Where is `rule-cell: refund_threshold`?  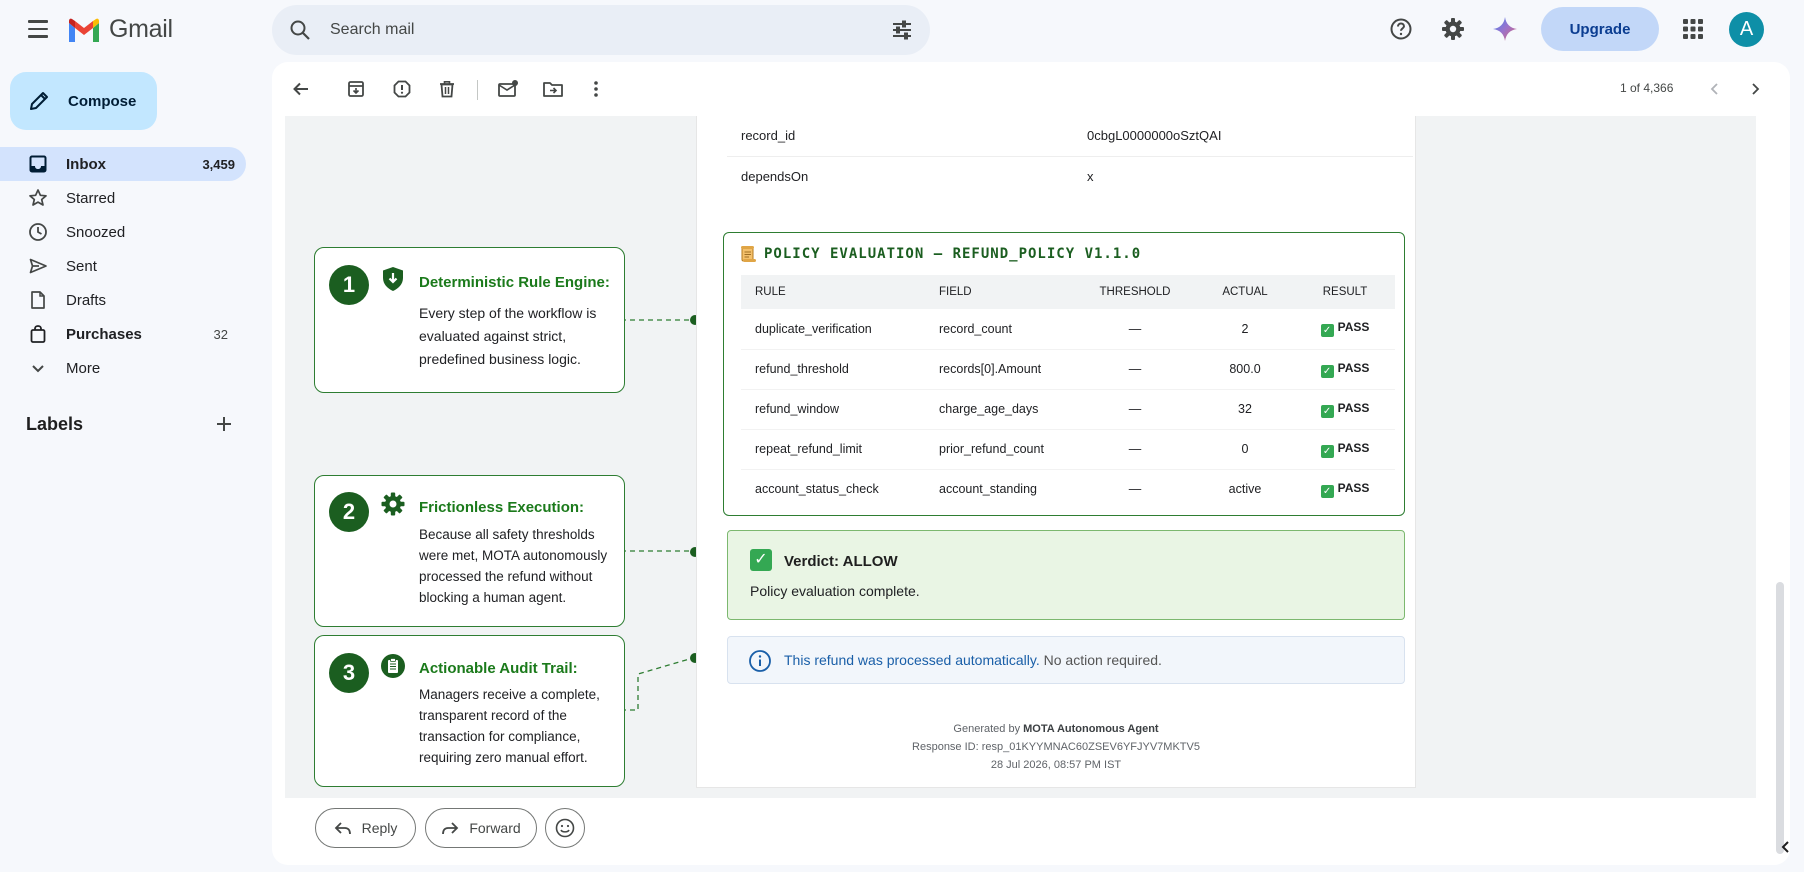
rule-cell: refund_threshold is located at coordinates (833, 369).